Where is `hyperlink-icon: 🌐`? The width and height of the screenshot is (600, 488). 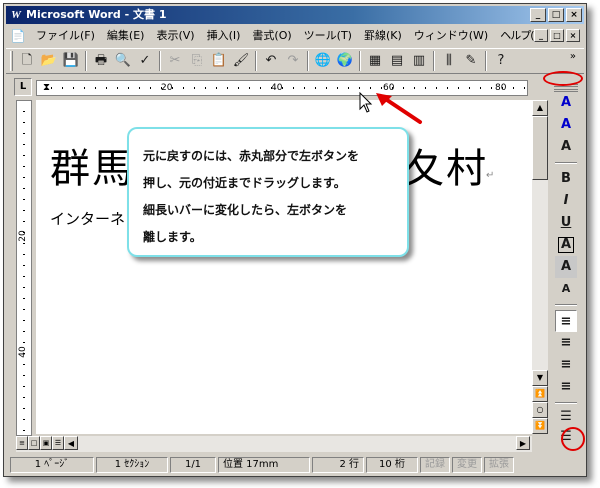 hyperlink-icon: 🌐 is located at coordinates (323, 61).